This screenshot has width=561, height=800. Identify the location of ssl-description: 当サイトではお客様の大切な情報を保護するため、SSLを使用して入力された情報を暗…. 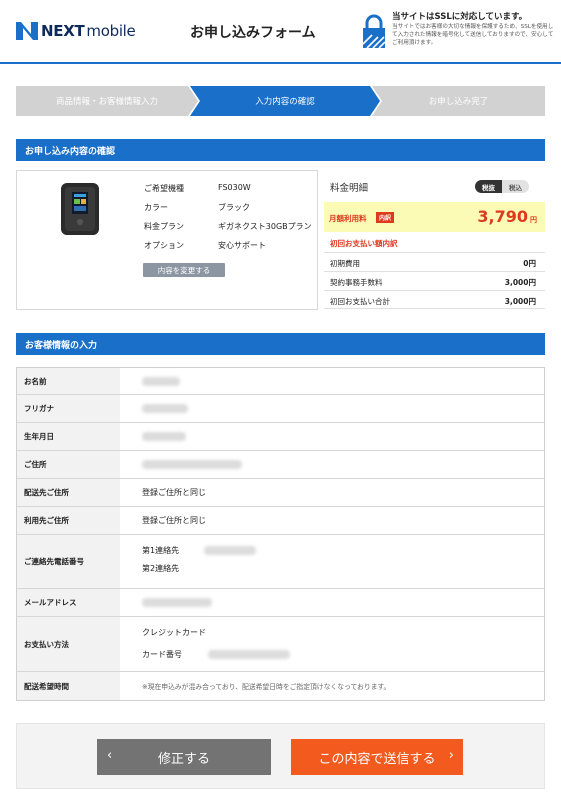
(473, 35).